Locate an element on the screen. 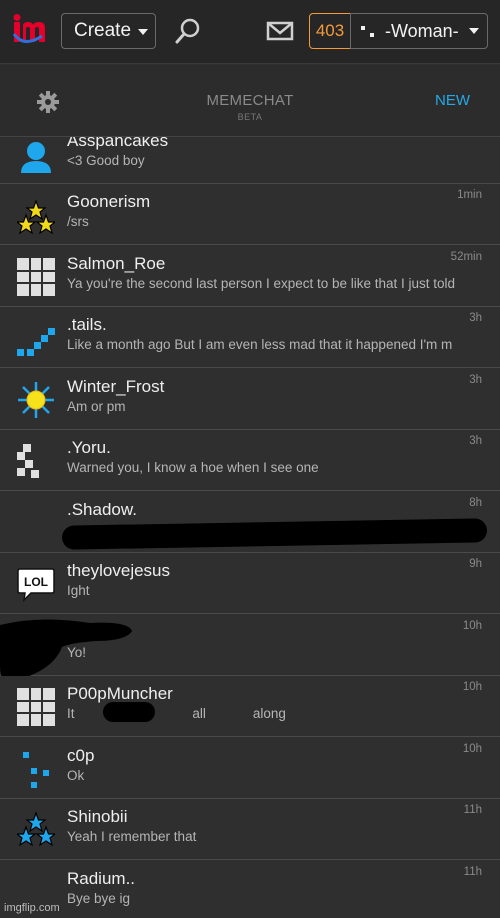 This screenshot has height=918, width=500. chat-preview: Ight is located at coordinates (78, 590).